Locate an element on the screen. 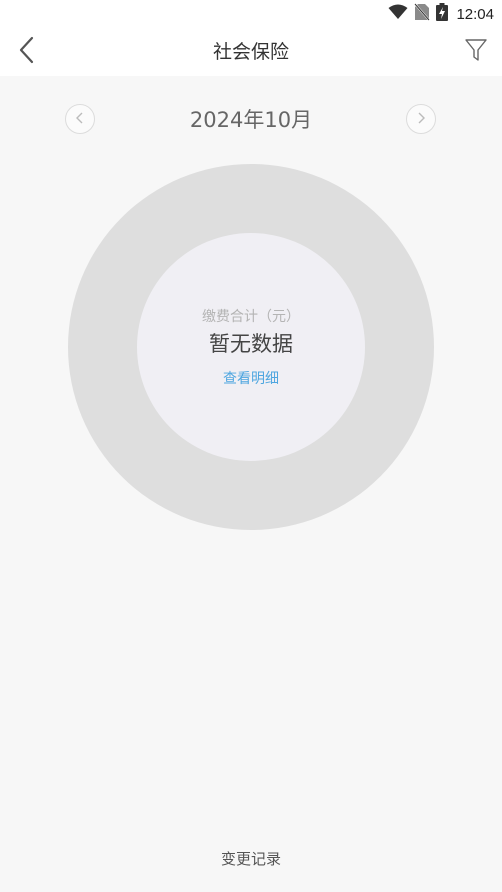 This screenshot has height=892, width=502. view-details-link: 查看明细 is located at coordinates (251, 378).